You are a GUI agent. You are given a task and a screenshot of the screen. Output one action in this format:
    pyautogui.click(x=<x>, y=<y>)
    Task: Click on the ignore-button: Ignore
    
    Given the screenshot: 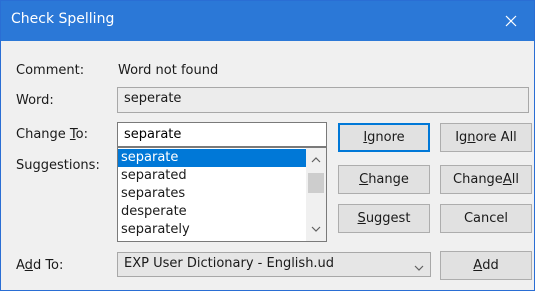 What is the action you would take?
    pyautogui.click(x=384, y=137)
    